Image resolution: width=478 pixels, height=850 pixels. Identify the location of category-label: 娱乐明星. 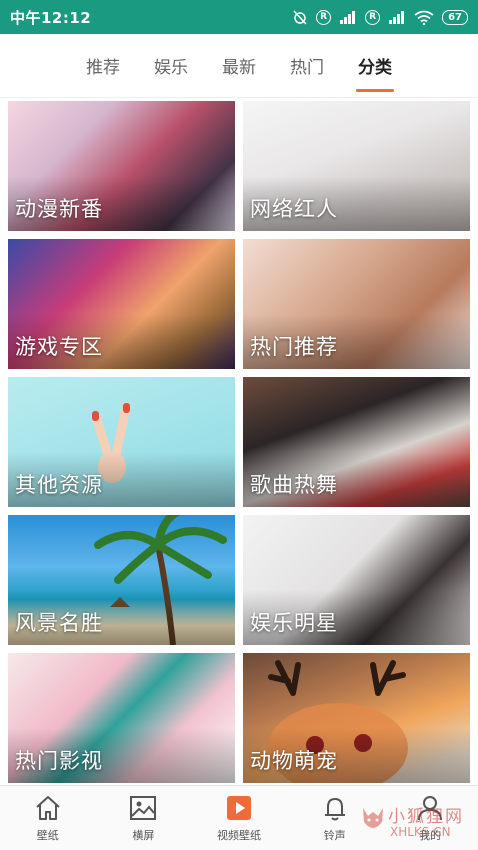
(294, 623).